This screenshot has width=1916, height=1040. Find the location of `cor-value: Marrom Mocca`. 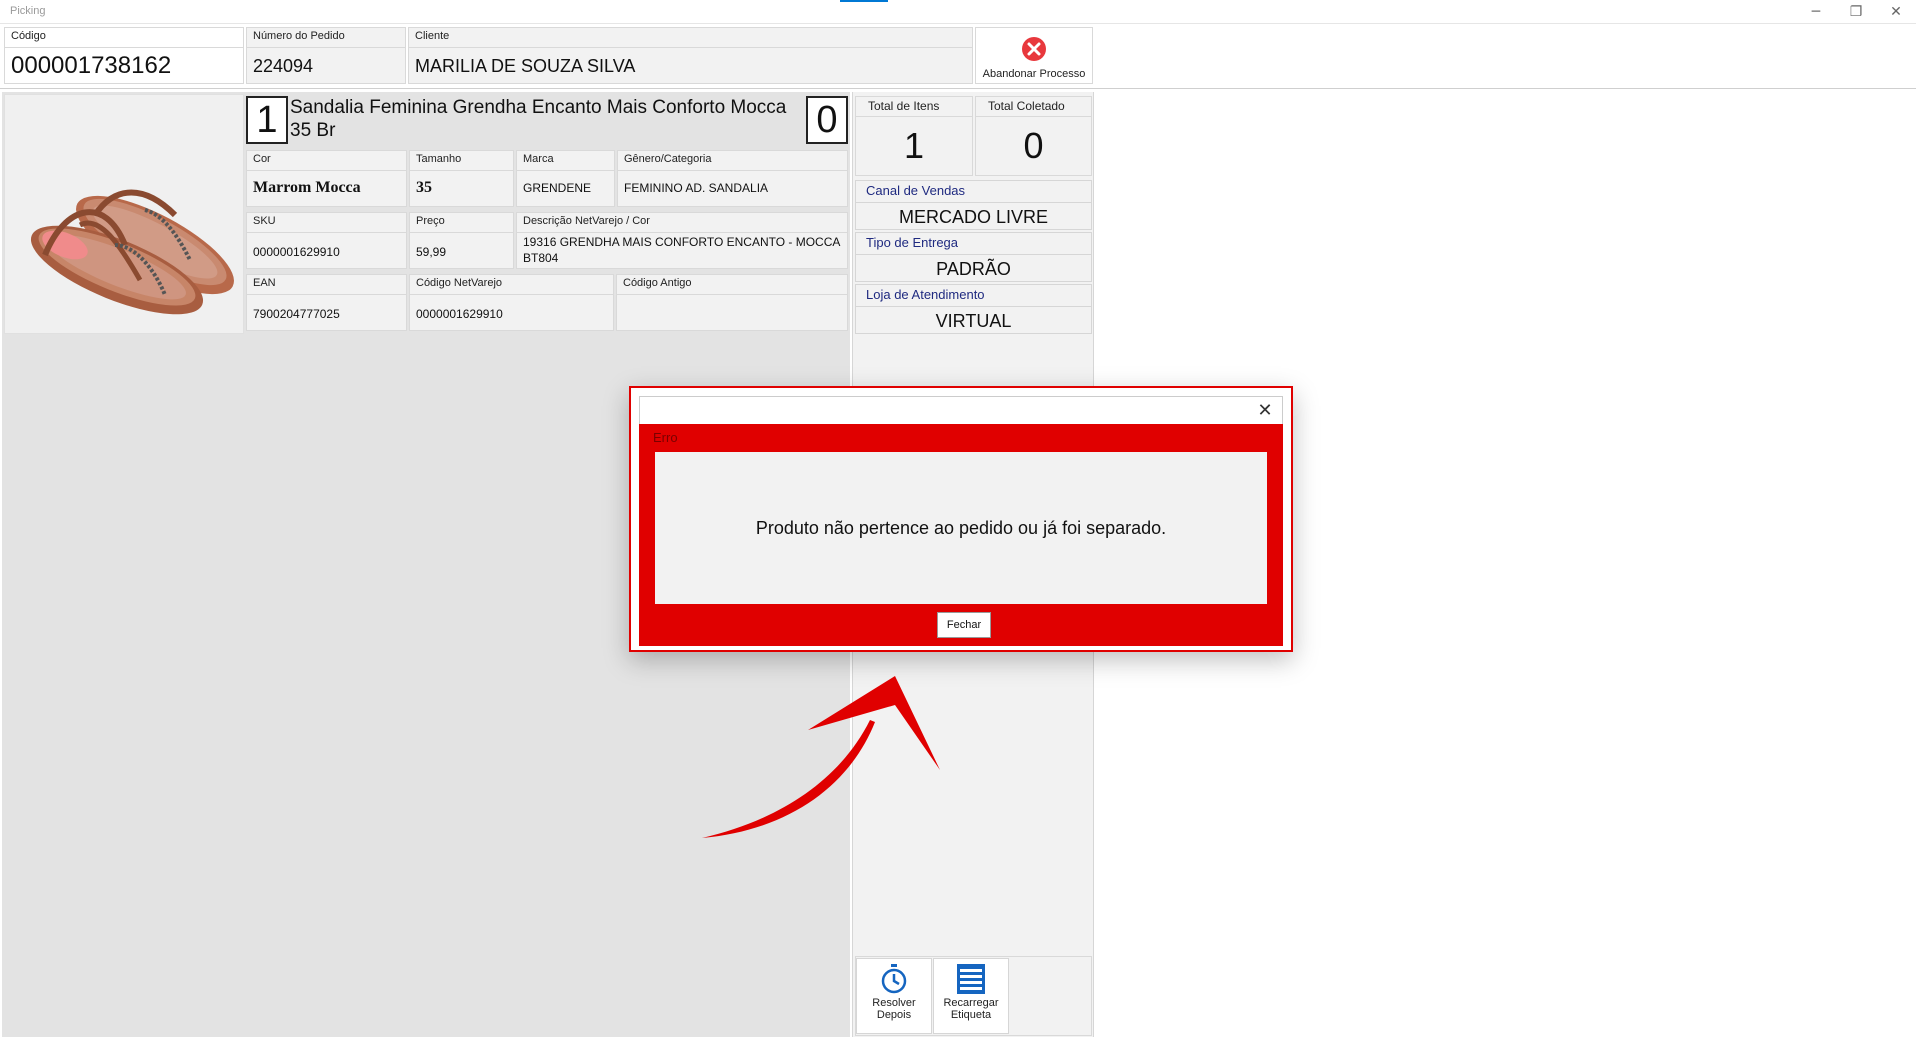

cor-value: Marrom Mocca is located at coordinates (307, 187).